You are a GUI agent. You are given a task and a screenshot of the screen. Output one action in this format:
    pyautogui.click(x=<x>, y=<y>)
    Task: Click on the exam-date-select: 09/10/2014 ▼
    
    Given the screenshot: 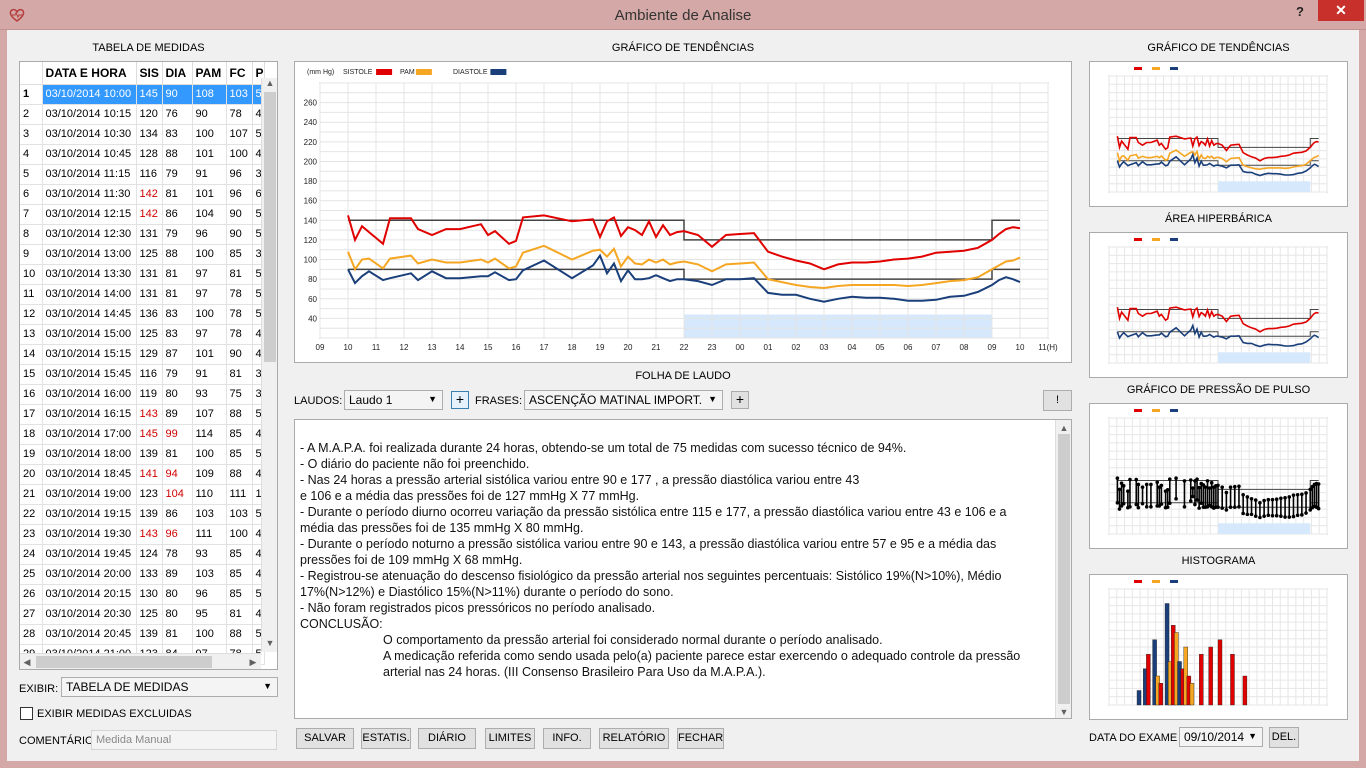 What is the action you would take?
    pyautogui.click(x=1221, y=737)
    